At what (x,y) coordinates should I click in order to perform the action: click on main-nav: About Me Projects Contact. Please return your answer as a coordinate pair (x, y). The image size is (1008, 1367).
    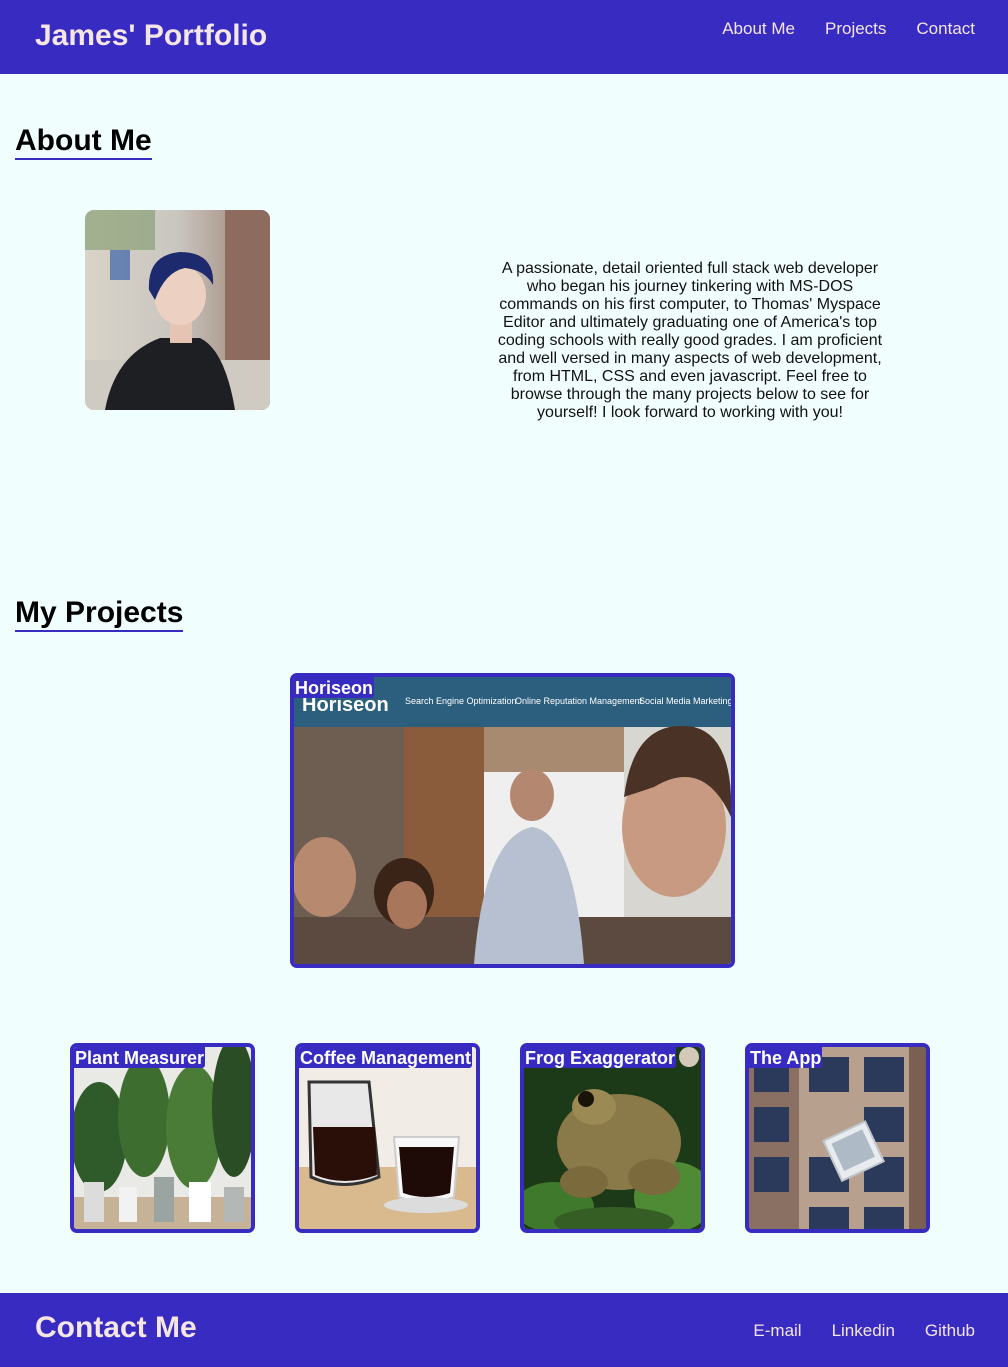
    Looking at the image, I should click on (848, 29).